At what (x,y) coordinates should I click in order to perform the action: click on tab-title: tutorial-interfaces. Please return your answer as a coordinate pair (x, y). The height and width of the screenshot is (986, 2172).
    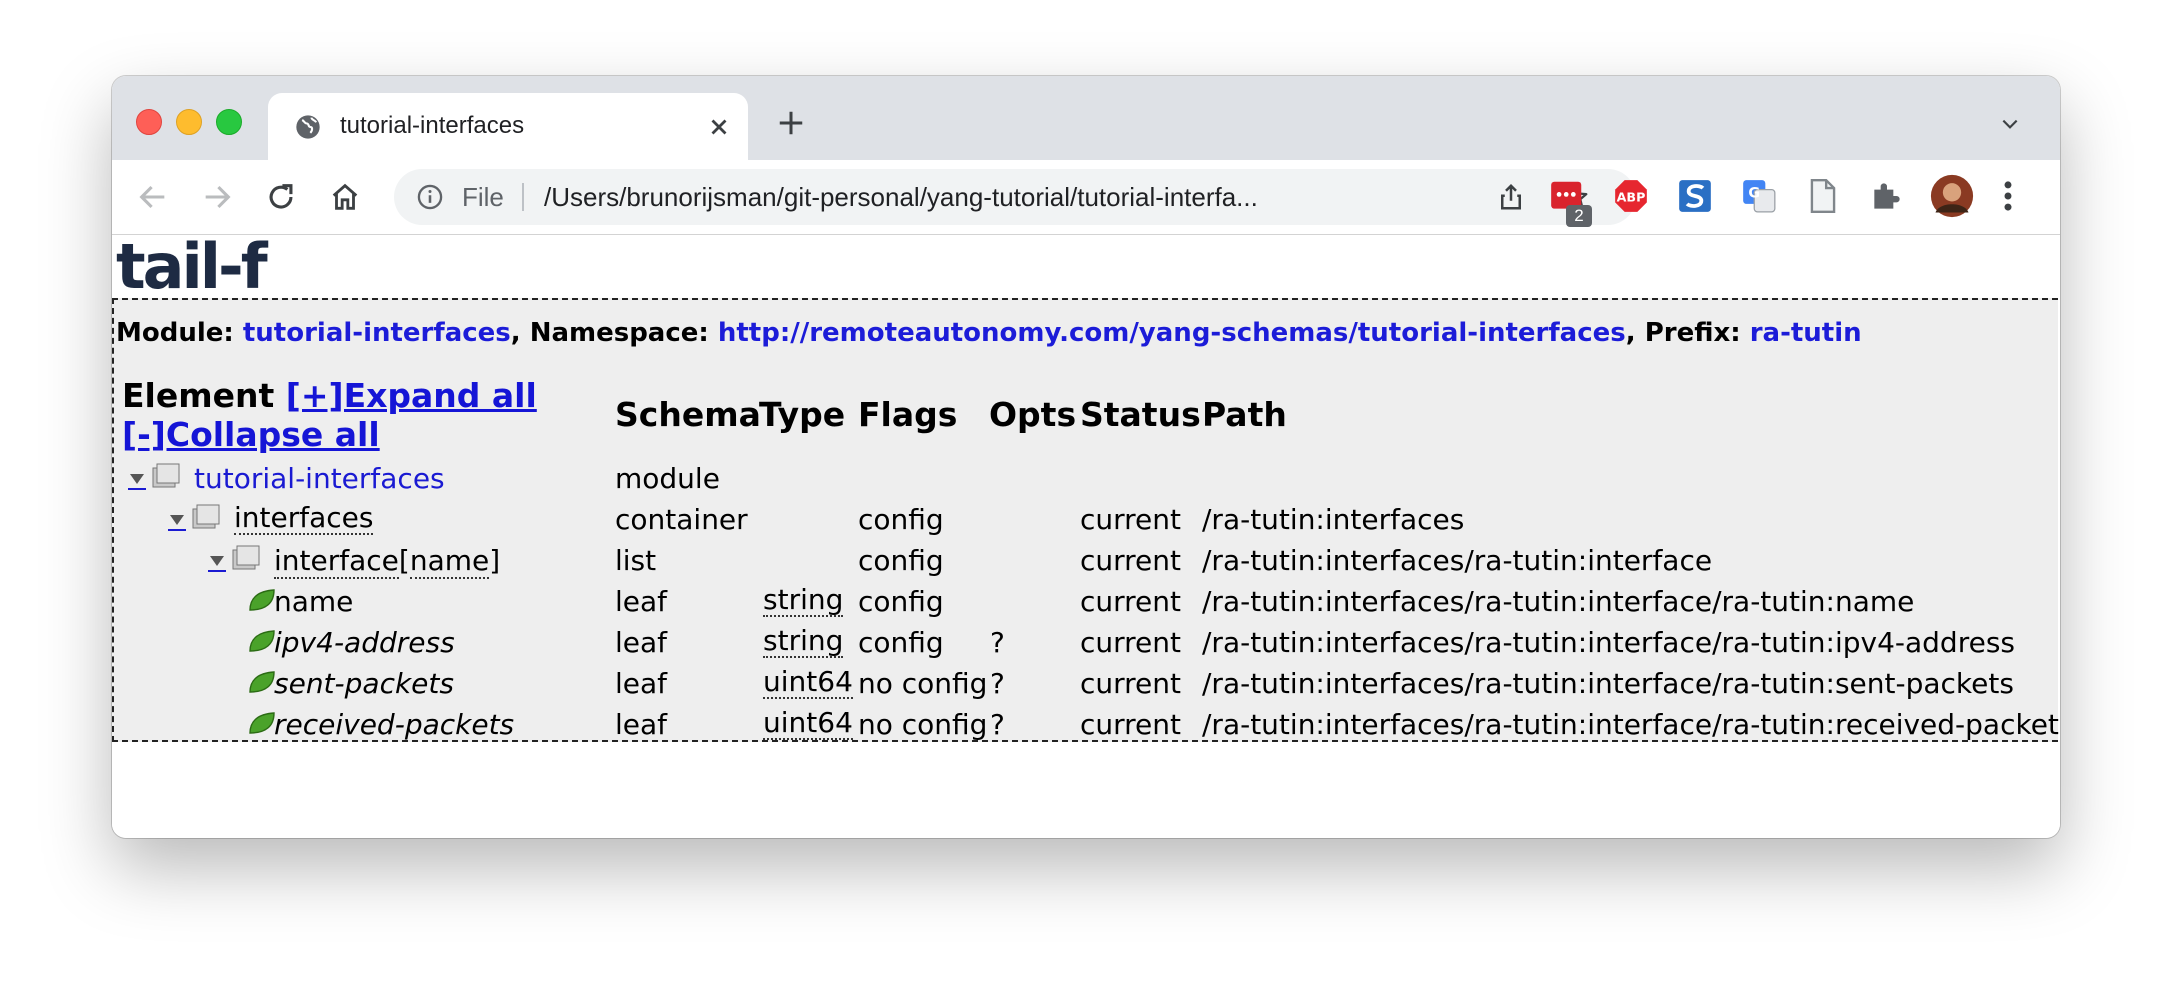
    Looking at the image, I should click on (432, 125).